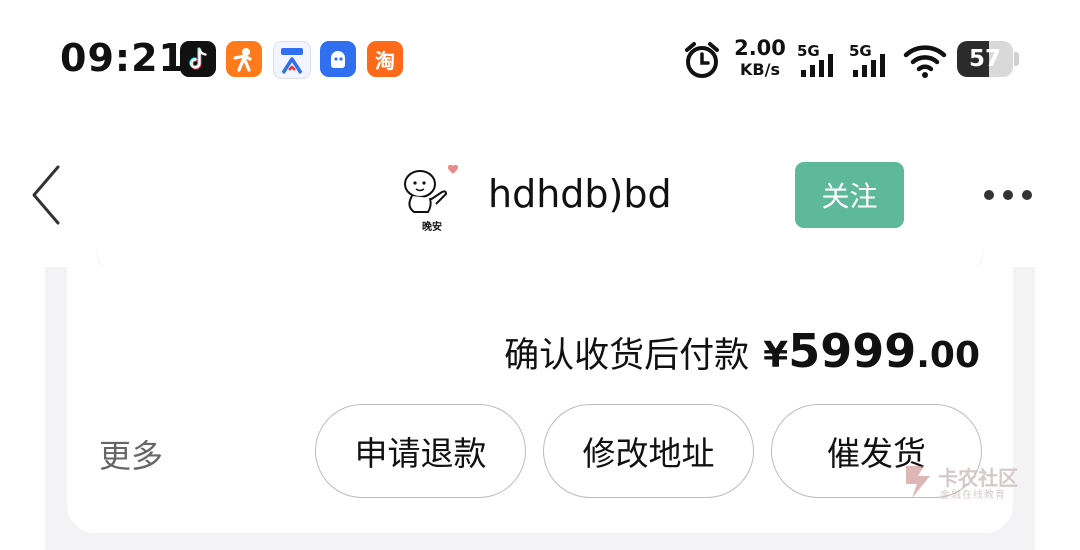 This screenshot has width=1080, height=550. Describe the element at coordinates (852, 351) in the screenshot. I see `price-integer: 5999` at that location.